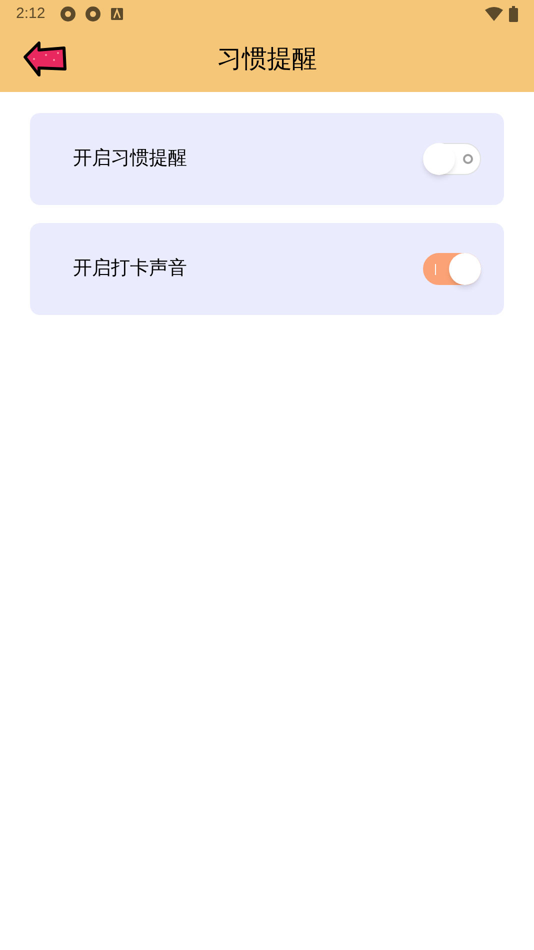 The width and height of the screenshot is (534, 950). What do you see at coordinates (31, 14) in the screenshot?
I see `status-time: 2:12` at bounding box center [31, 14].